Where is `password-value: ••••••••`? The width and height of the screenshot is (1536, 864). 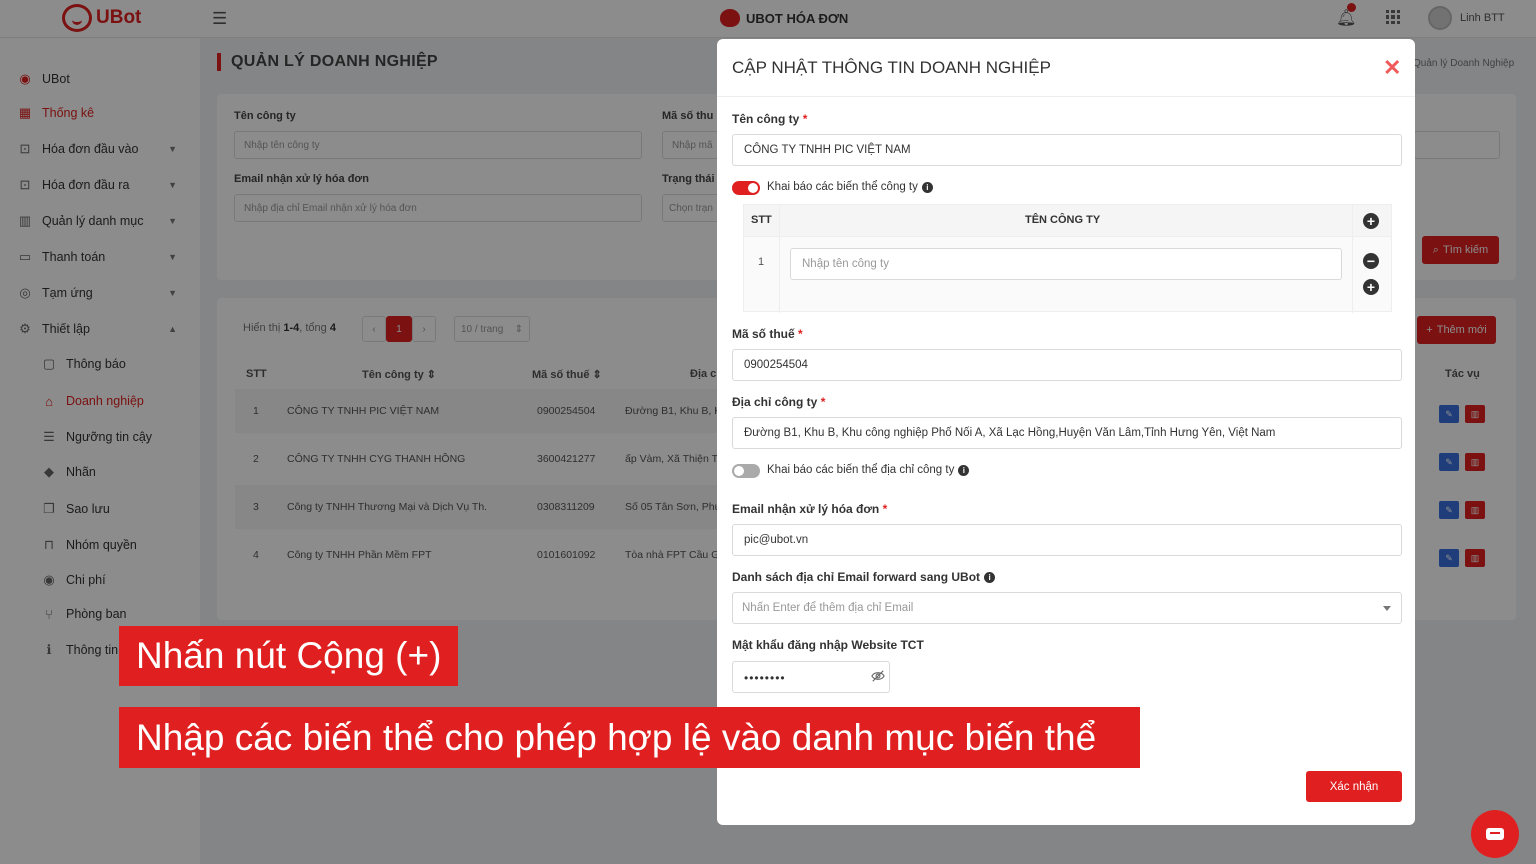 password-value: •••••••• is located at coordinates (765, 678).